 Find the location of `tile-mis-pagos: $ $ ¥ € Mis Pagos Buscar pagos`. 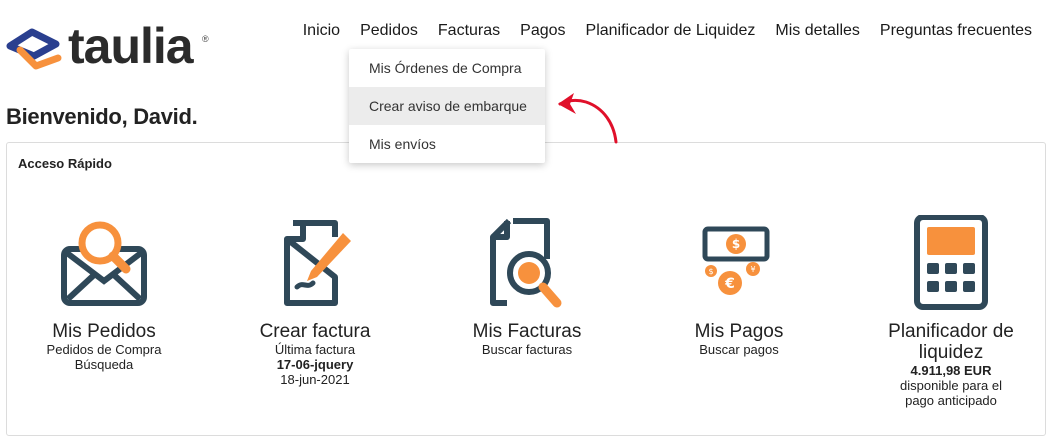

tile-mis-pagos: $ $ ¥ € Mis Pagos Buscar pagos is located at coordinates (739, 286).